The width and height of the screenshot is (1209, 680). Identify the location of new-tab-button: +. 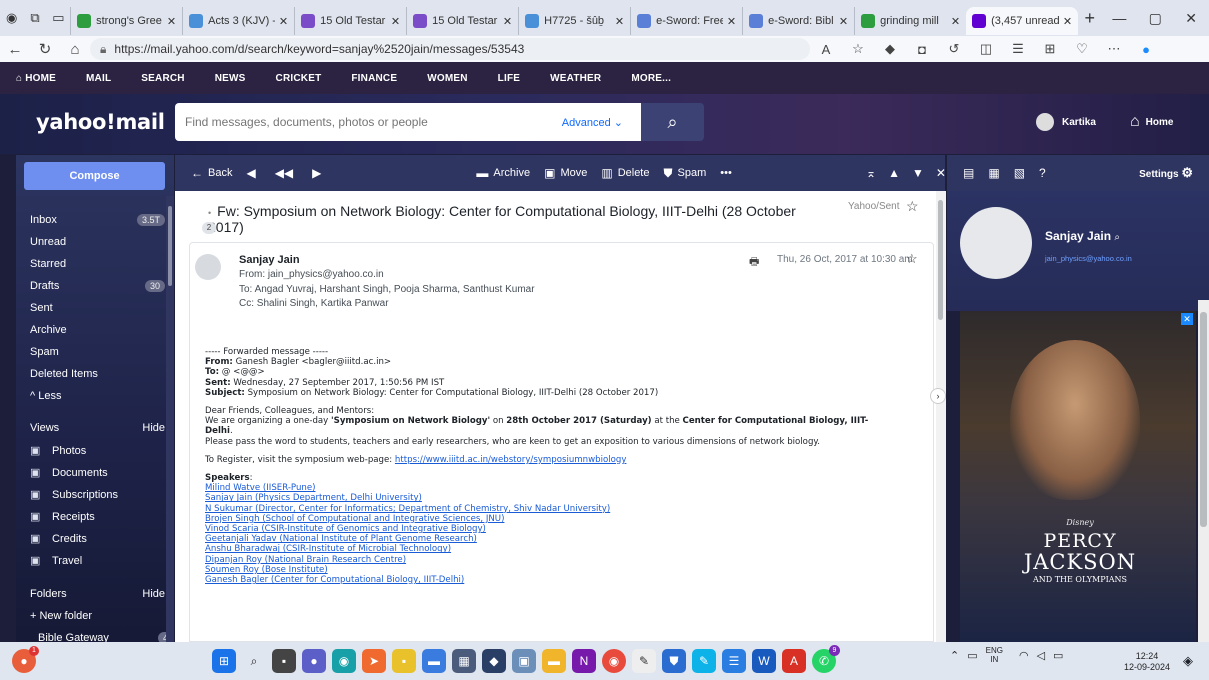
(1089, 18).